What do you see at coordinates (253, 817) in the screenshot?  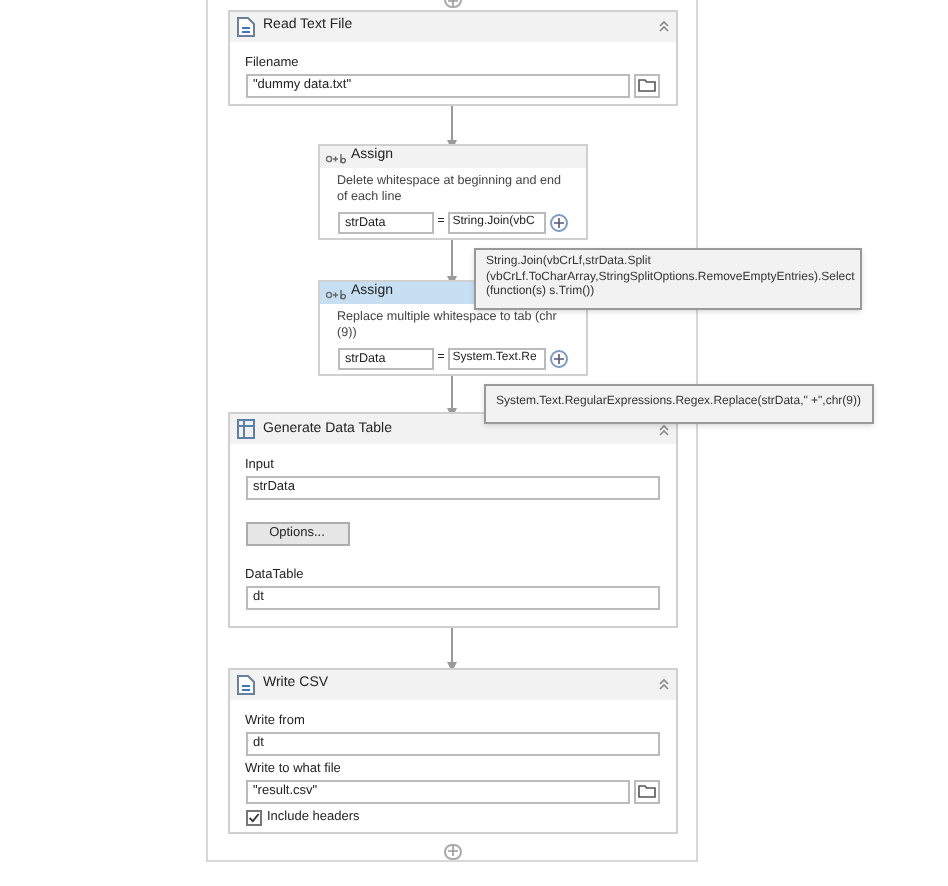 I see `checkbox` at bounding box center [253, 817].